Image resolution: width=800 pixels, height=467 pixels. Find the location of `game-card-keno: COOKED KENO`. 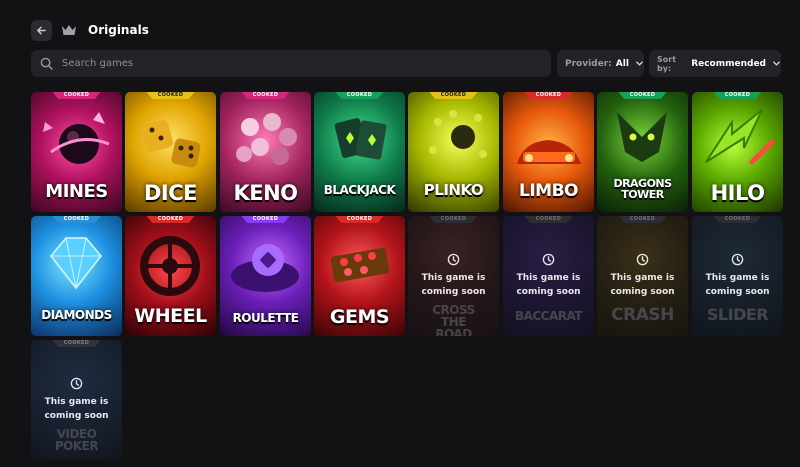

game-card-keno: COOKED KENO is located at coordinates (265, 152).